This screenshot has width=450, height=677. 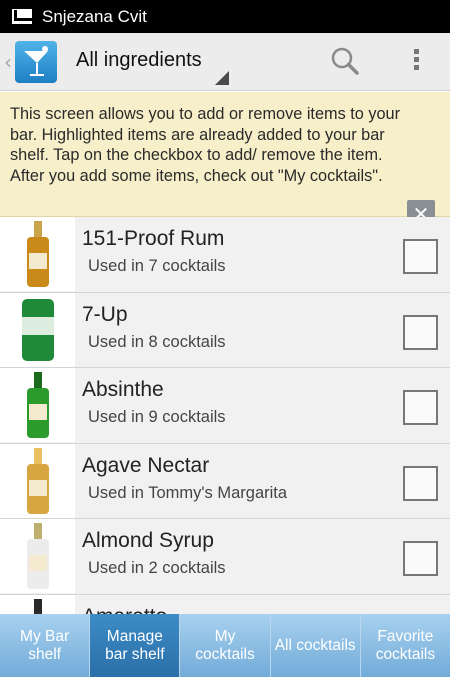 What do you see at coordinates (45, 645) in the screenshot?
I see `tab-my-bar-shelf: My Bar shelf` at bounding box center [45, 645].